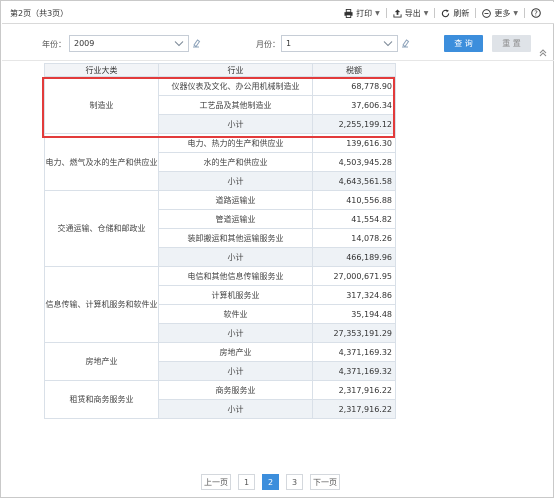 Image resolution: width=554 pixels, height=498 pixels. Describe the element at coordinates (101, 105) in the screenshot. I see `category-cell: 制造业` at that location.